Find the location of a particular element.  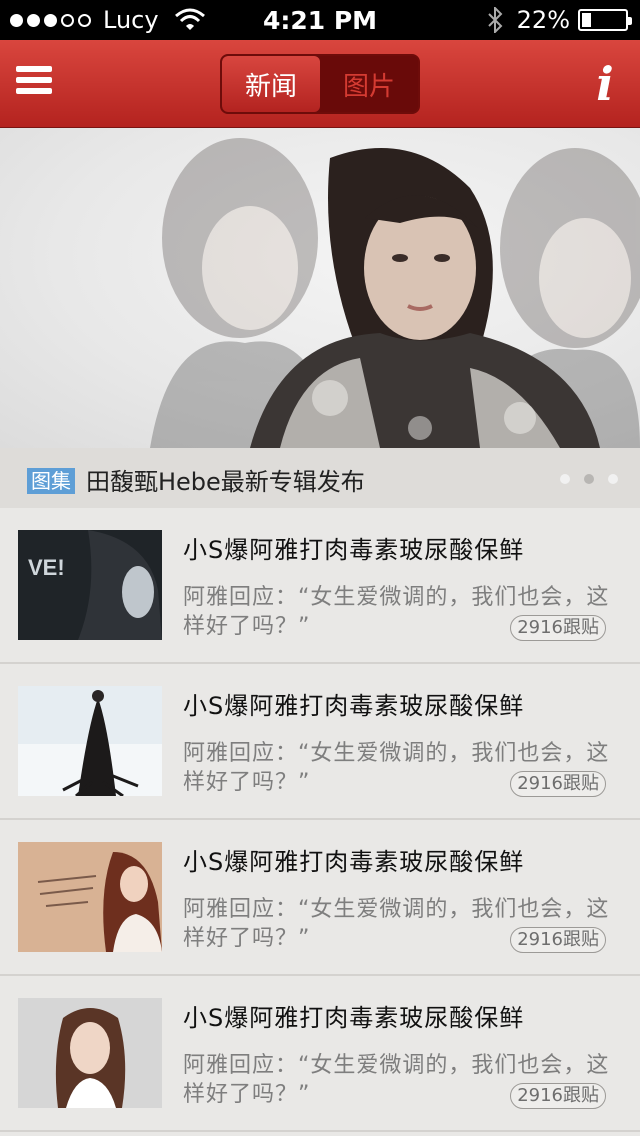

info-icon: i is located at coordinates (605, 84).